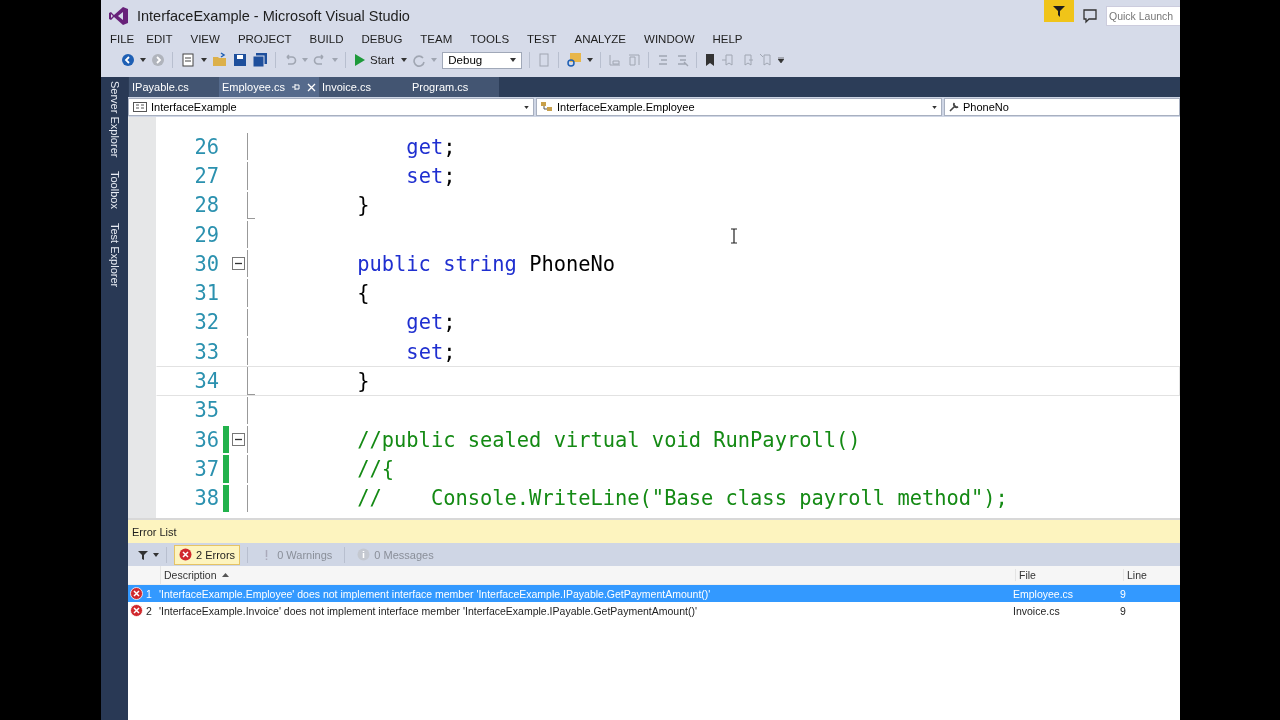 This screenshot has height=720, width=1280. Describe the element at coordinates (206, 410) in the screenshot. I see `line-number: 35` at that location.